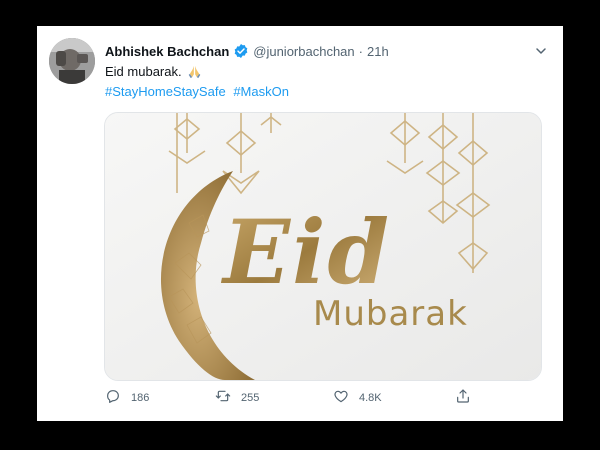 Image resolution: width=600 pixels, height=450 pixels. What do you see at coordinates (113, 397) in the screenshot?
I see `reply-icon` at bounding box center [113, 397].